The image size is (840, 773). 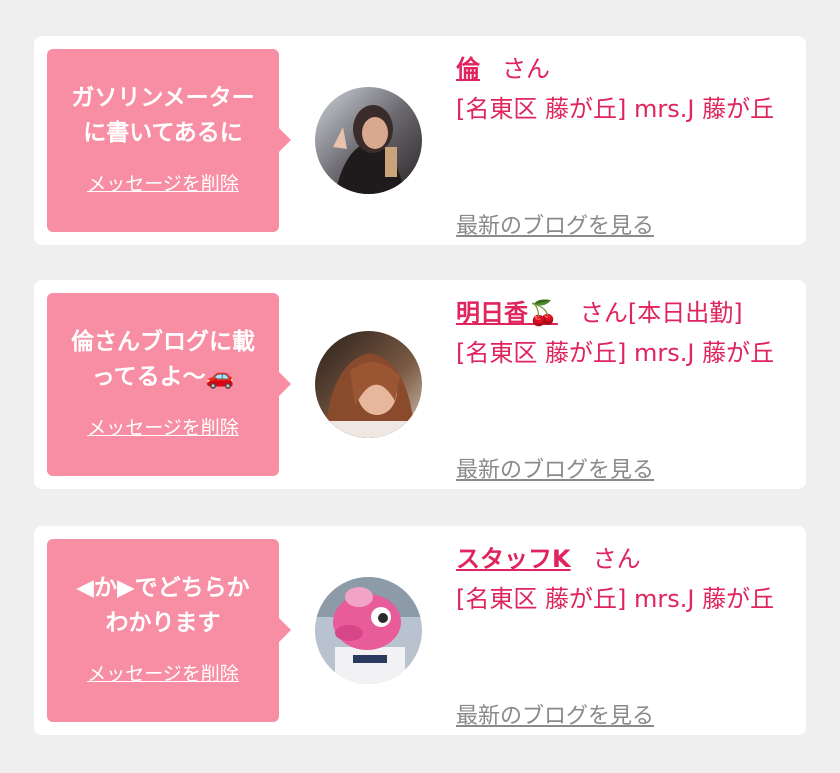 I want to click on sender-name-link: 倫, so click(x=468, y=69).